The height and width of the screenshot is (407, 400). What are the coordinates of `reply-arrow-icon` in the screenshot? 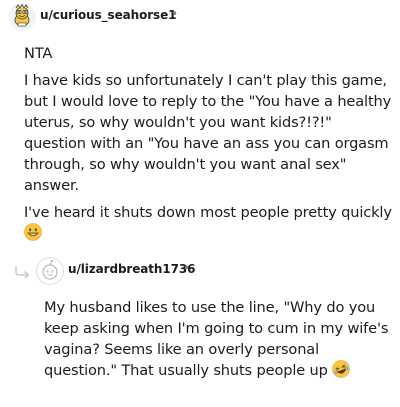 It's located at (23, 272).